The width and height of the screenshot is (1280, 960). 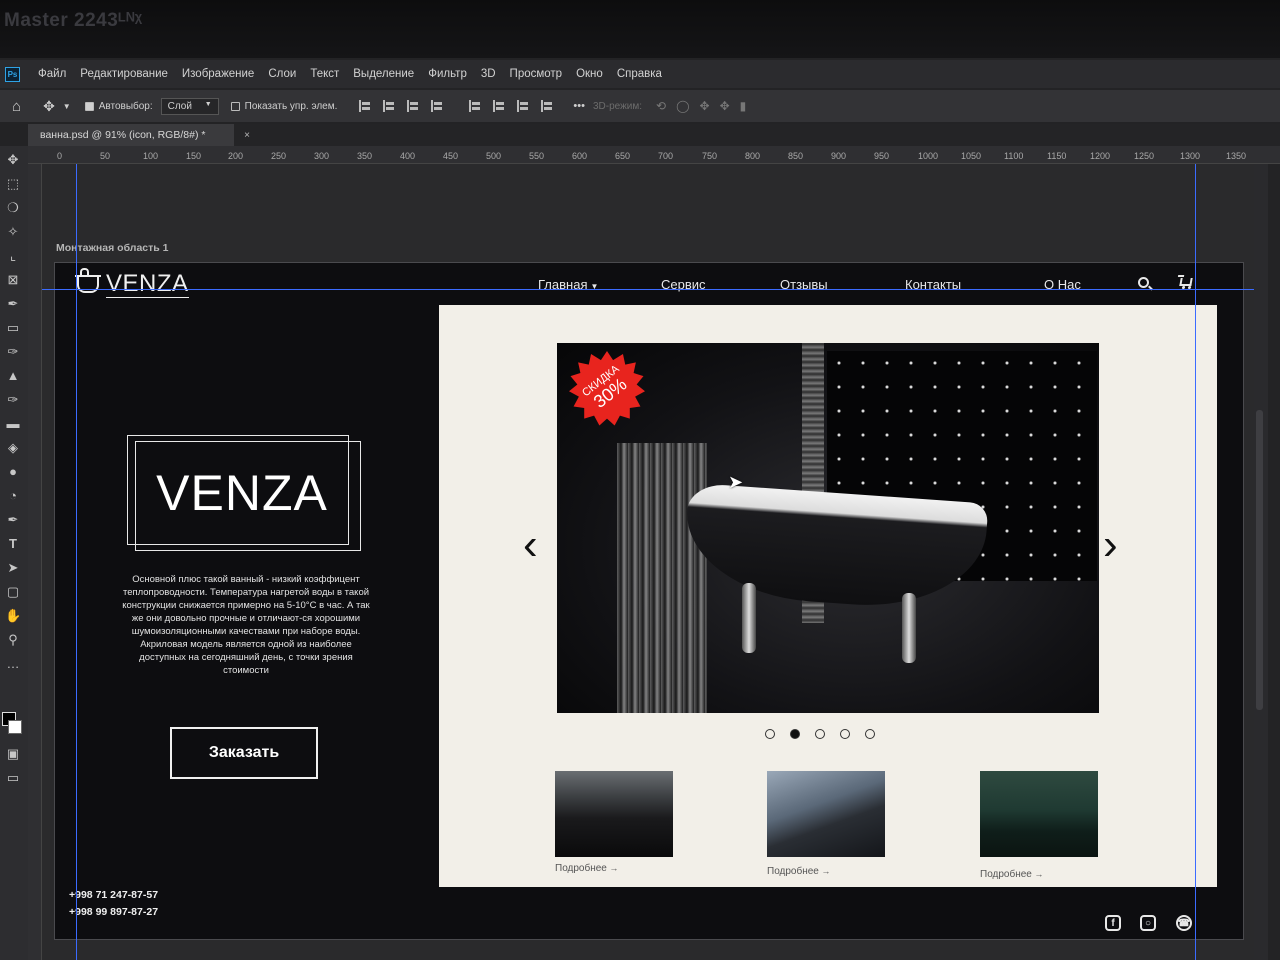 What do you see at coordinates (12, 74) in the screenshot?
I see `photoshop-logo-icon: Ps` at bounding box center [12, 74].